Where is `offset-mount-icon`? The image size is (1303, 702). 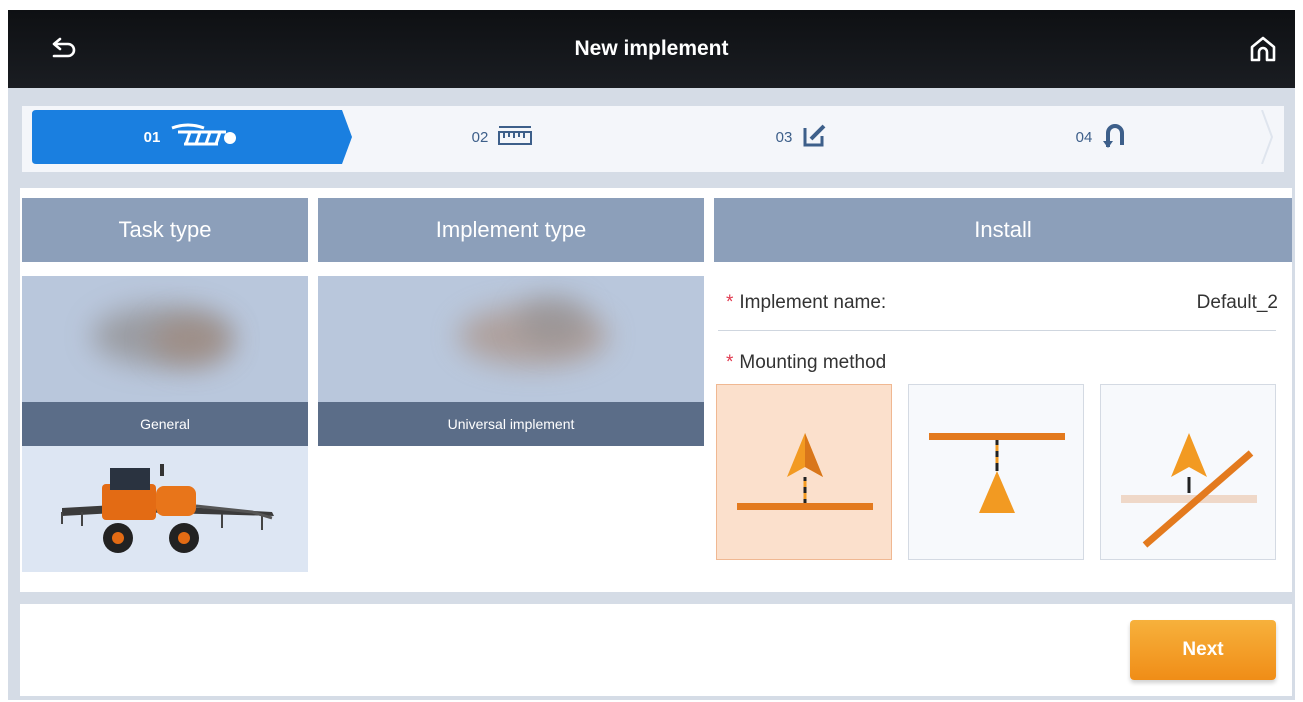 offset-mount-icon is located at coordinates (1189, 490).